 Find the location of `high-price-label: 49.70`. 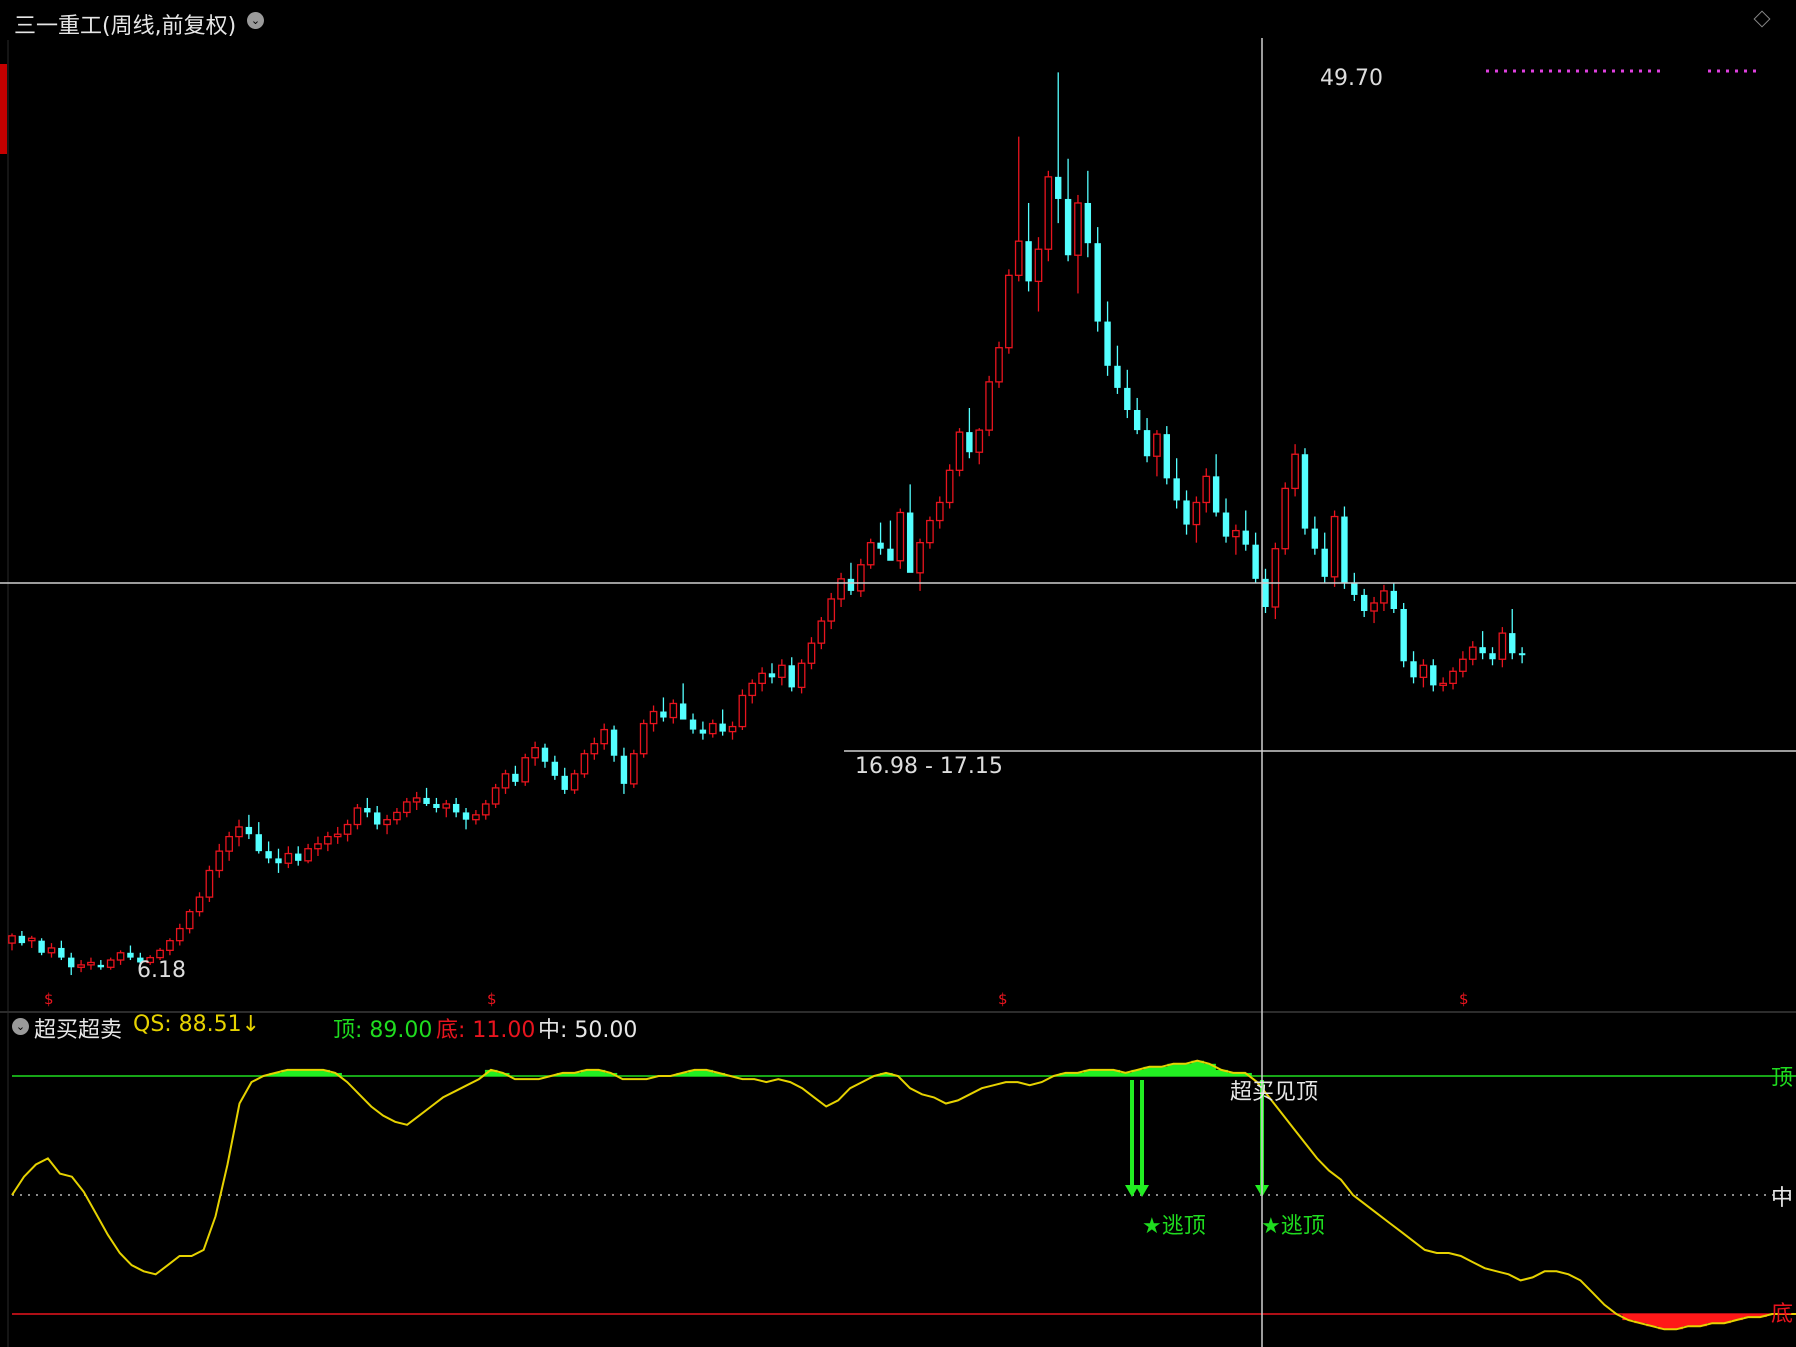

high-price-label: 49.70 is located at coordinates (1351, 78).